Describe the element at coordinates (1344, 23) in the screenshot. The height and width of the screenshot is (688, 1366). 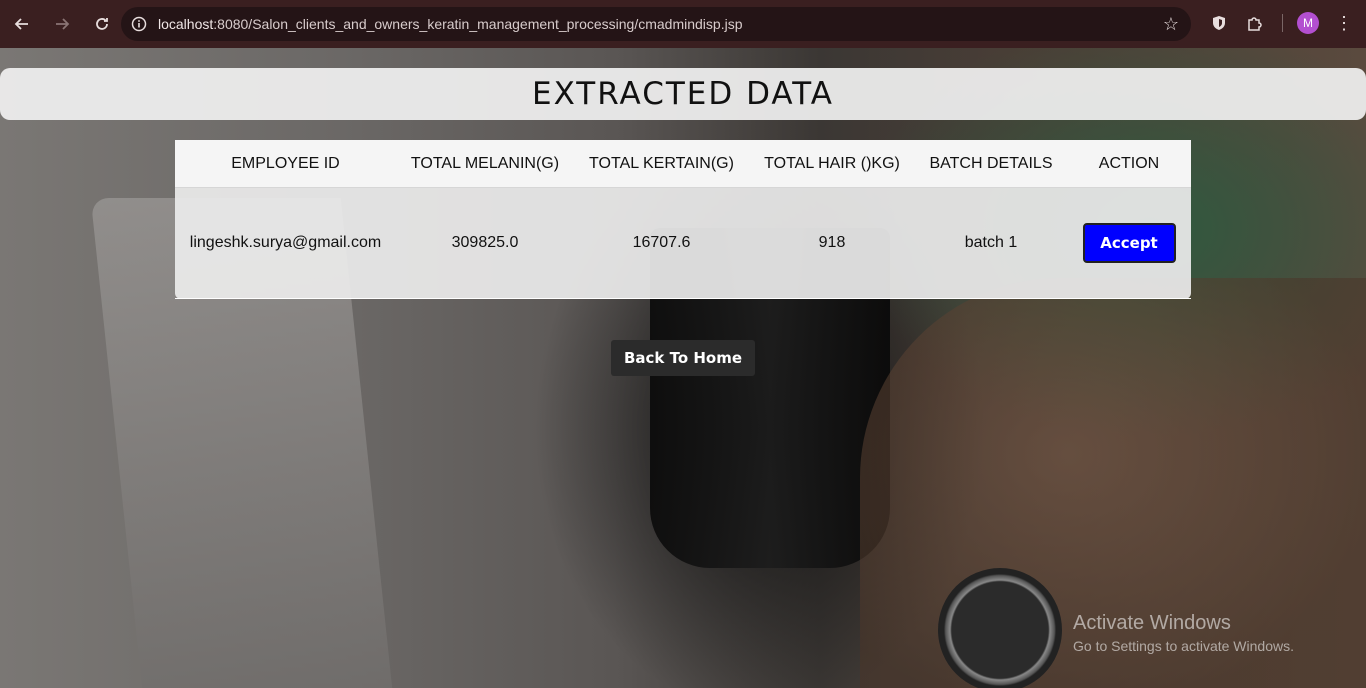
I see `kebab-menu-icon: ⋮` at that location.